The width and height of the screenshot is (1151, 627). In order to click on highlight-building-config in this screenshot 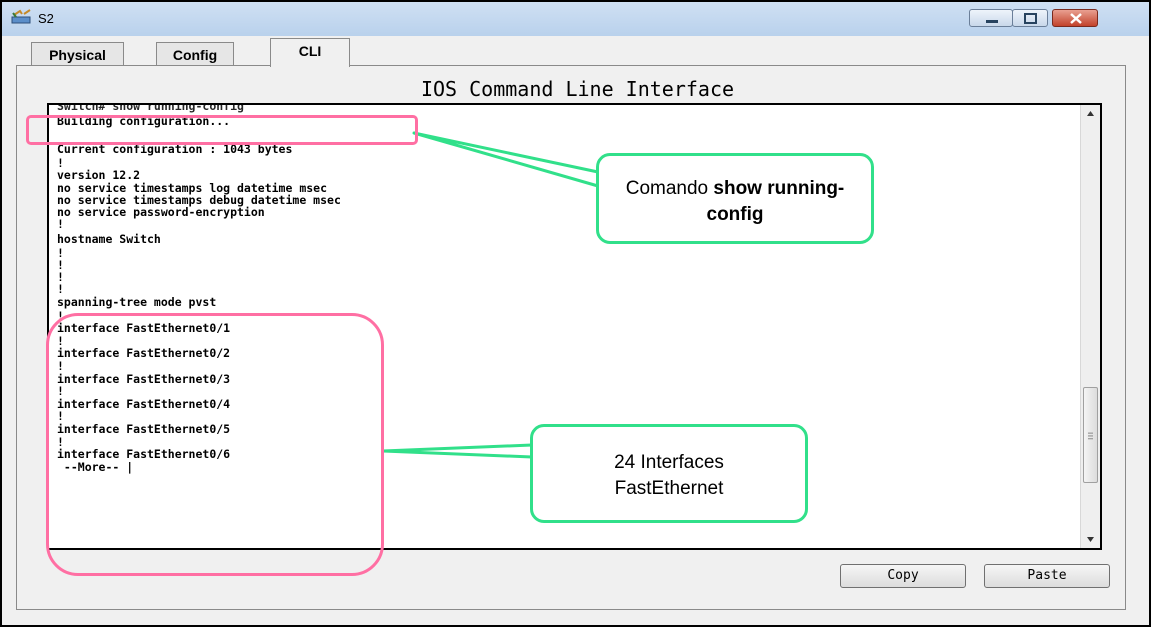, I will do `click(222, 130)`.